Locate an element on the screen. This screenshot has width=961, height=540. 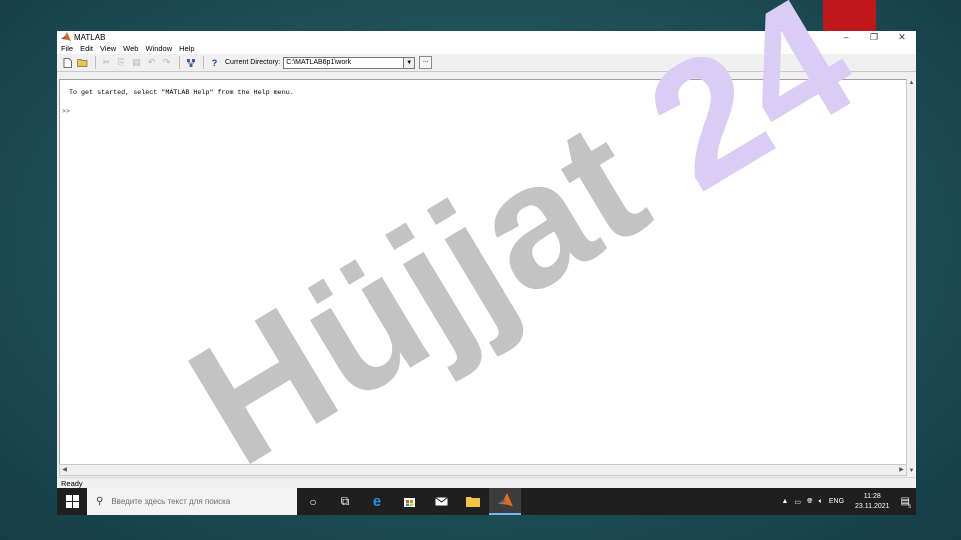
open-folder-icon is located at coordinates (82, 62).